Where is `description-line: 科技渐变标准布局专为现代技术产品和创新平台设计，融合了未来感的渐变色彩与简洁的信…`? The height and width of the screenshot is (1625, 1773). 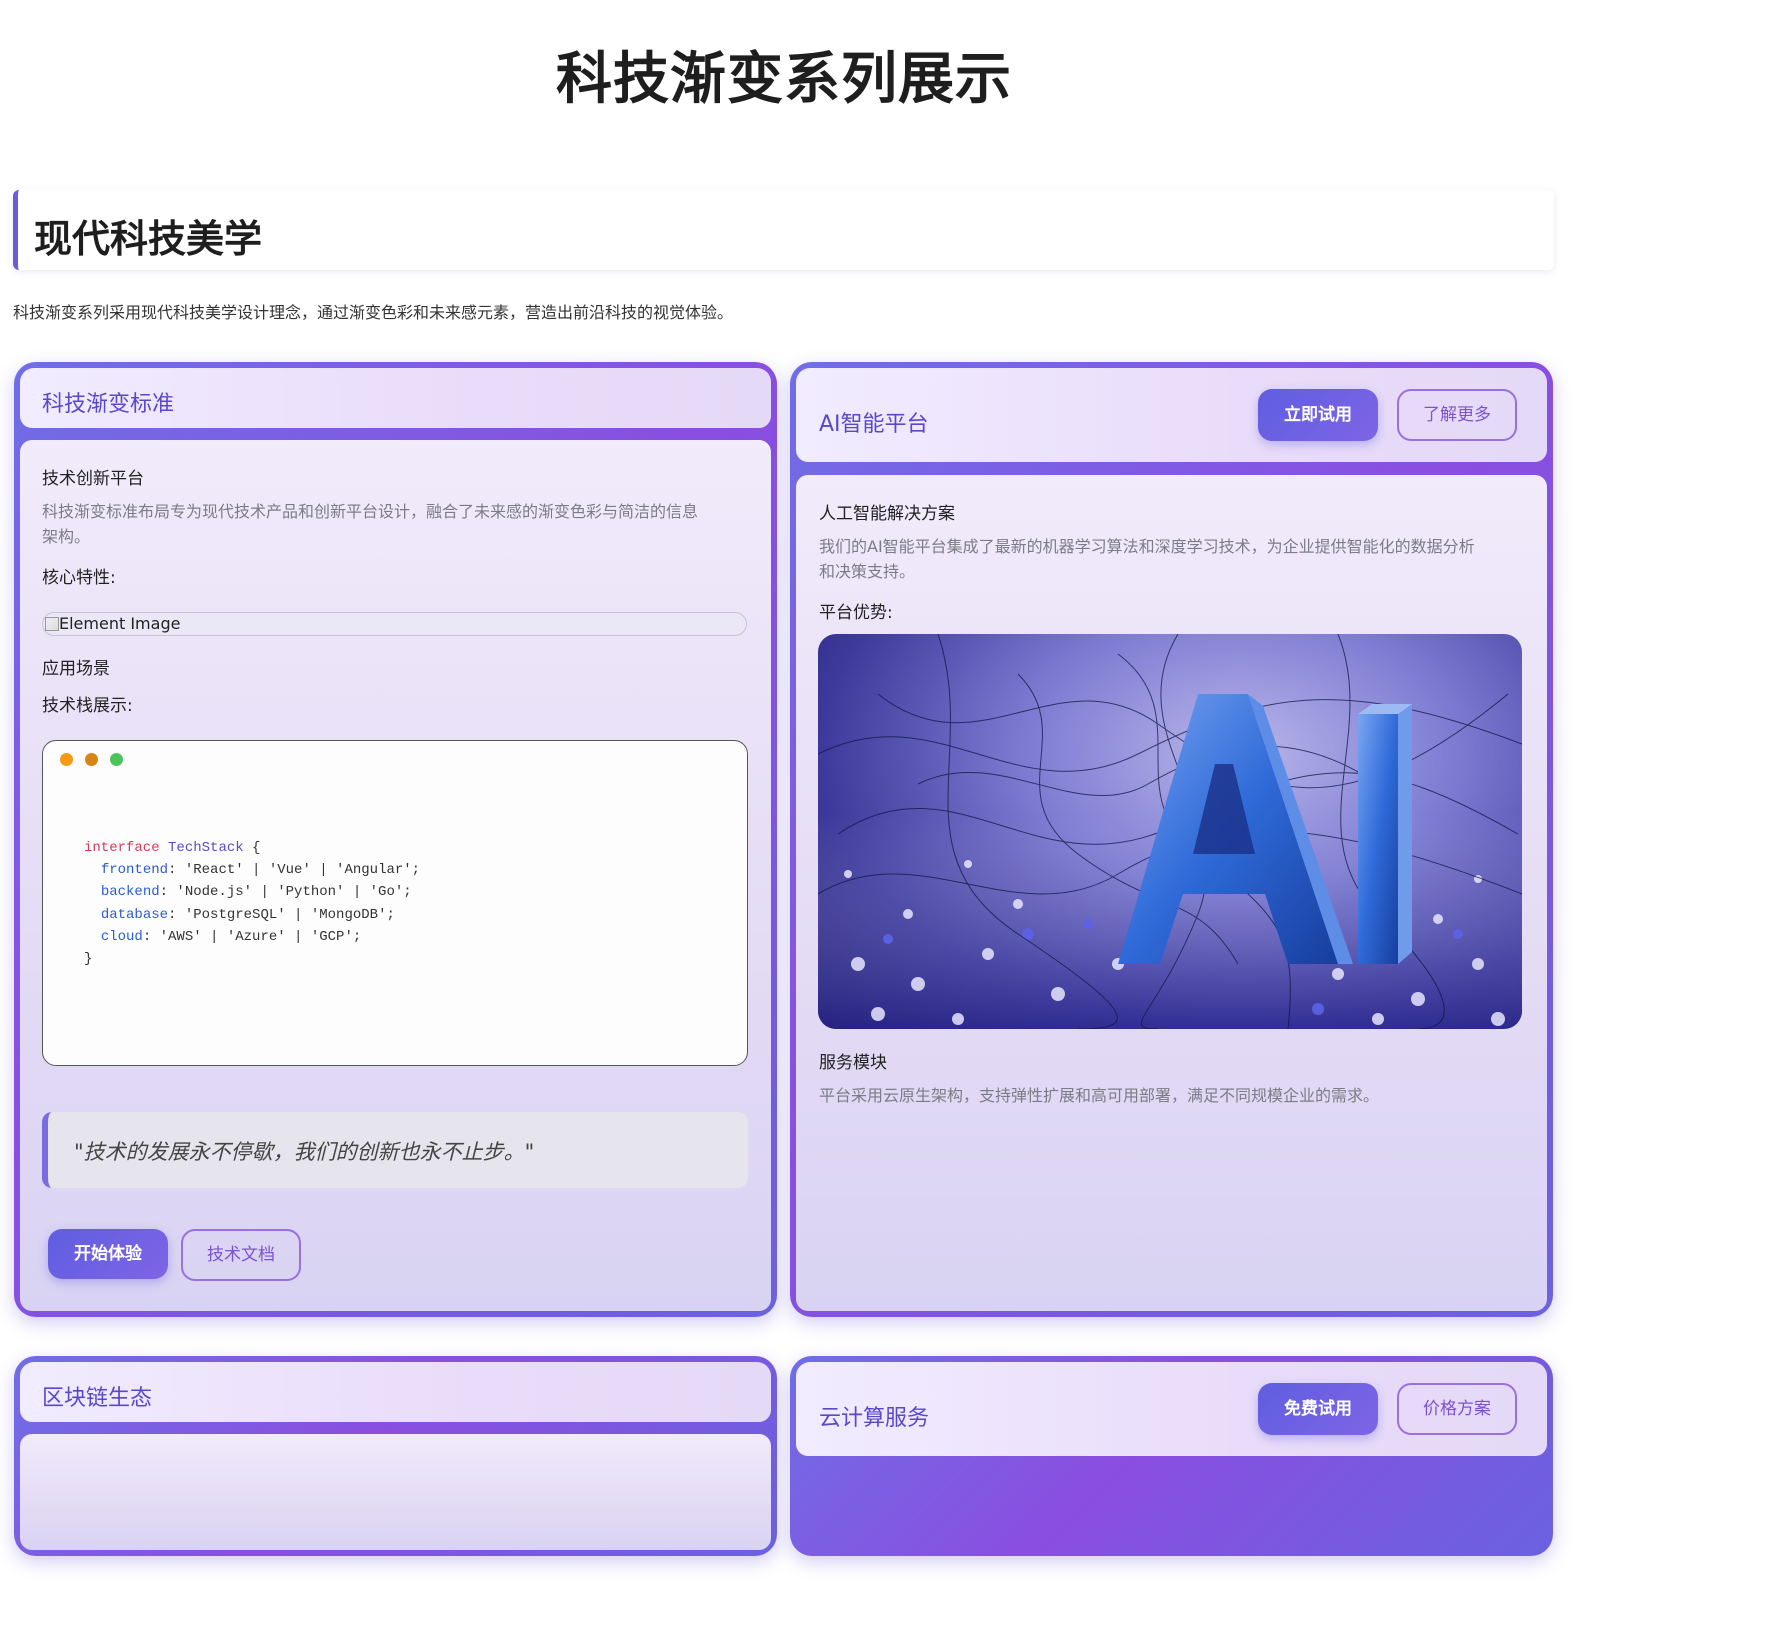
description-line: 科技渐变标准布局专为现代技术产品和创新平台设计，融合了未来感的渐变色彩与简洁的信… is located at coordinates (370, 511).